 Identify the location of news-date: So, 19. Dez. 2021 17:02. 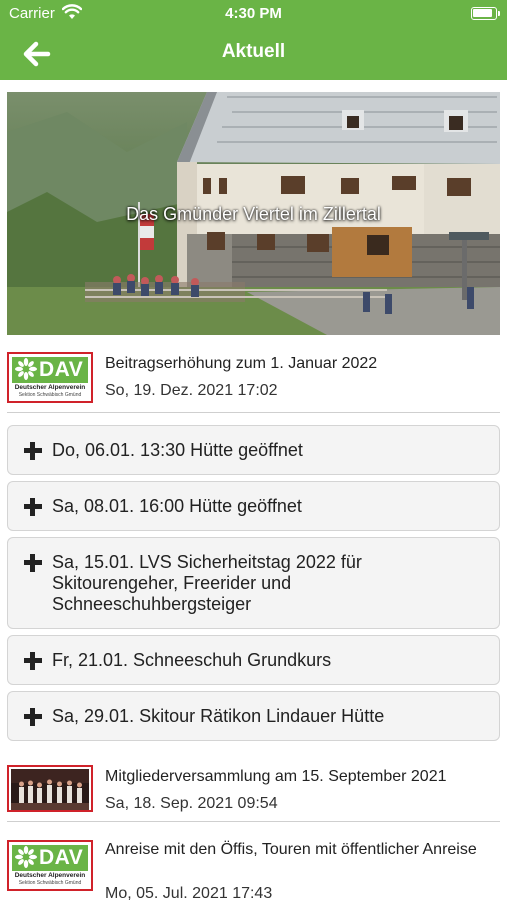
(191, 390).